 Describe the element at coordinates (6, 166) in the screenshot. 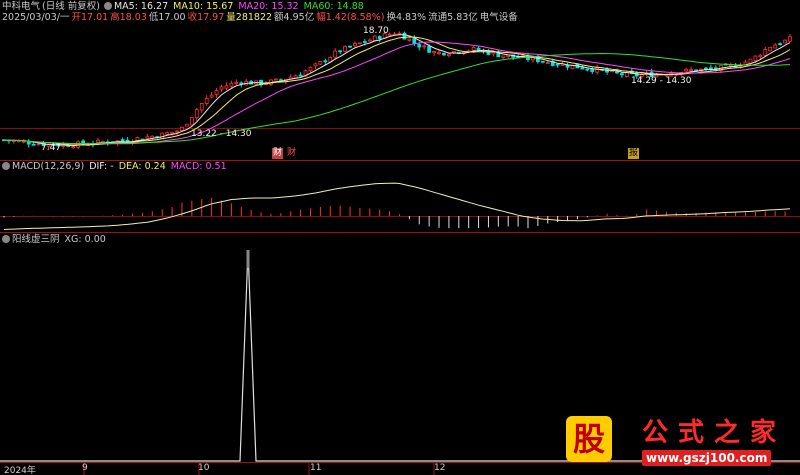

I see `macd-settings-icon` at that location.